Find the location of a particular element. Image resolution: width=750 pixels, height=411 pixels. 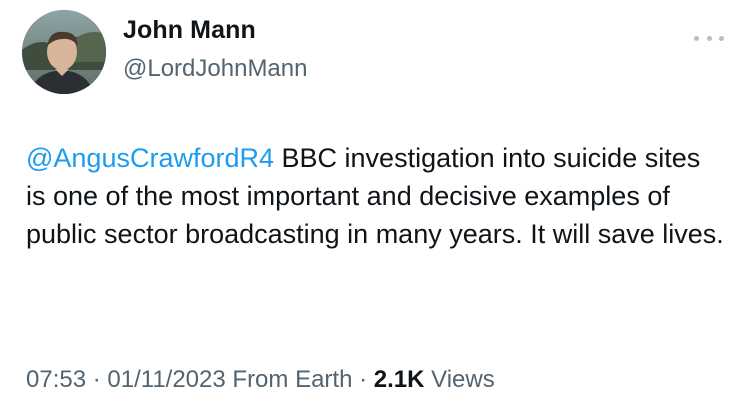

views-label: Views is located at coordinates (459, 379).